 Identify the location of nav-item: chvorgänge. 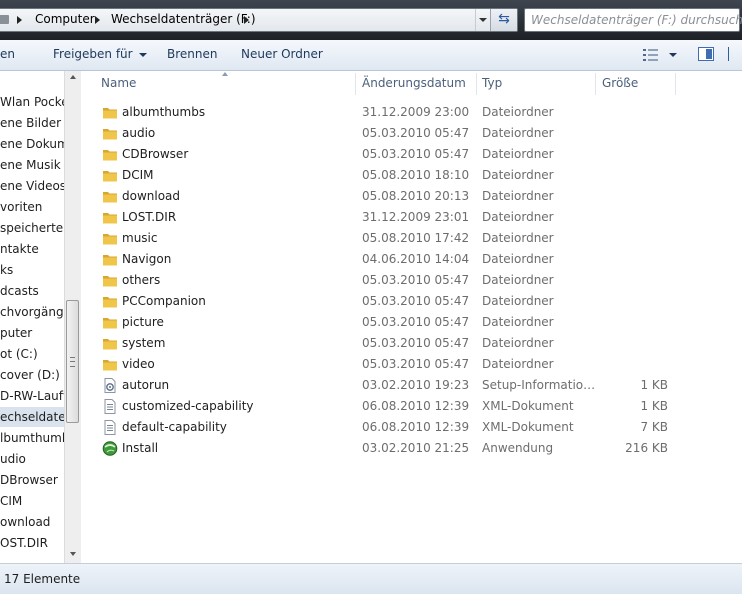
(32, 312).